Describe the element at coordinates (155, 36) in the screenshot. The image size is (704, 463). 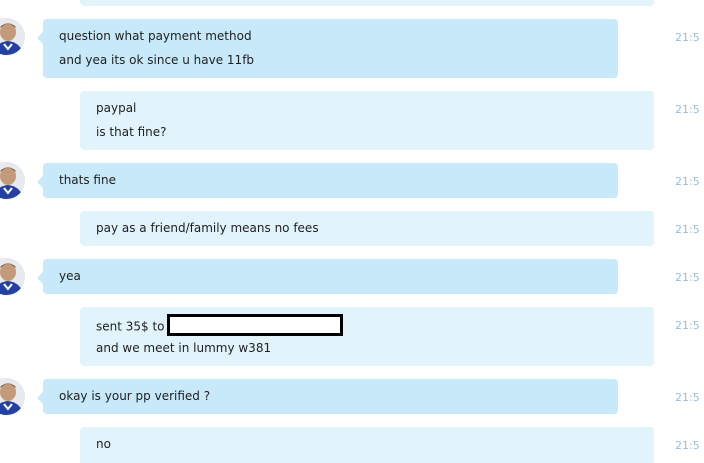
I see `message-text: question what payment method` at that location.